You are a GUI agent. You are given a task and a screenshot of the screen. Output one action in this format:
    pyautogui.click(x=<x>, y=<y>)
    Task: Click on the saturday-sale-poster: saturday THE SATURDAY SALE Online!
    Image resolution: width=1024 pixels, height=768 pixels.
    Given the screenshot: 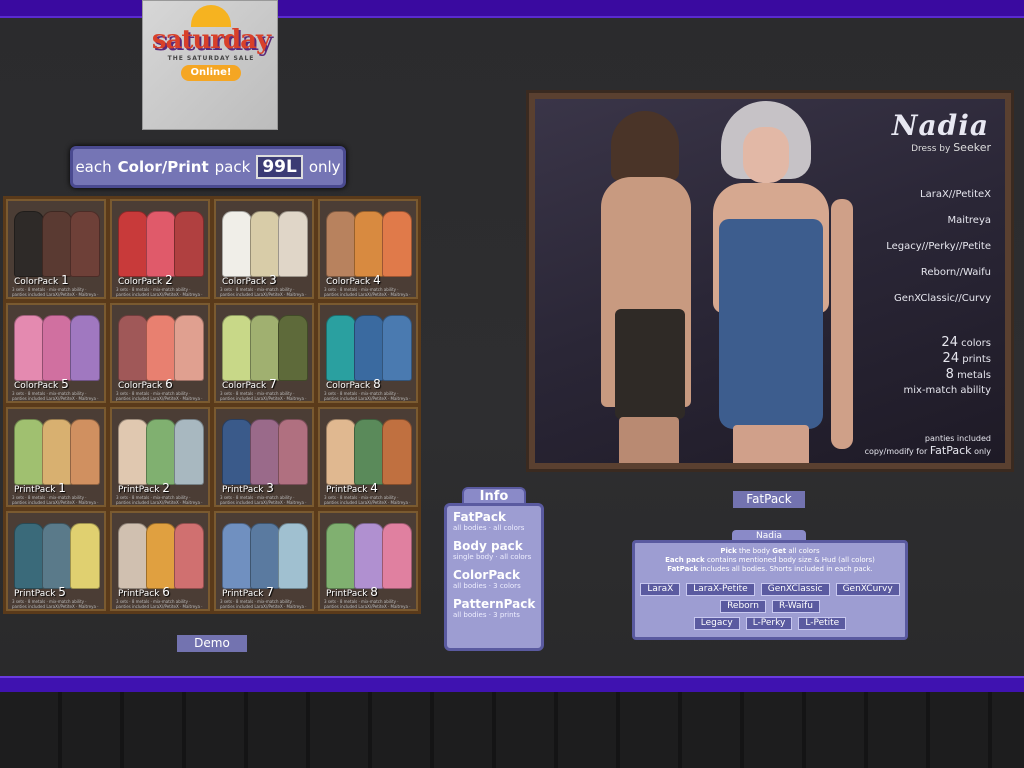 What is the action you would take?
    pyautogui.click(x=210, y=65)
    